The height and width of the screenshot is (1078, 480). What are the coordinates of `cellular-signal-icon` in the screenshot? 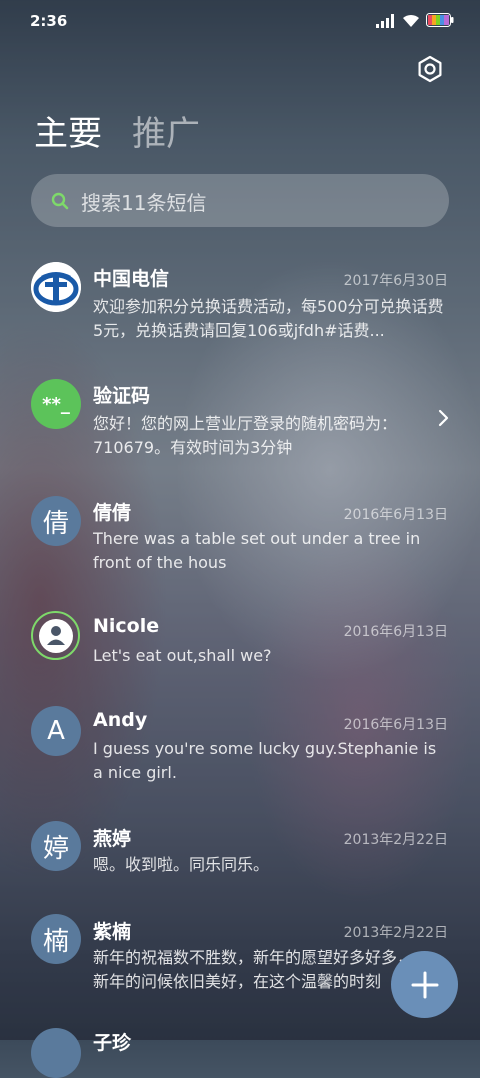 It's located at (385, 21).